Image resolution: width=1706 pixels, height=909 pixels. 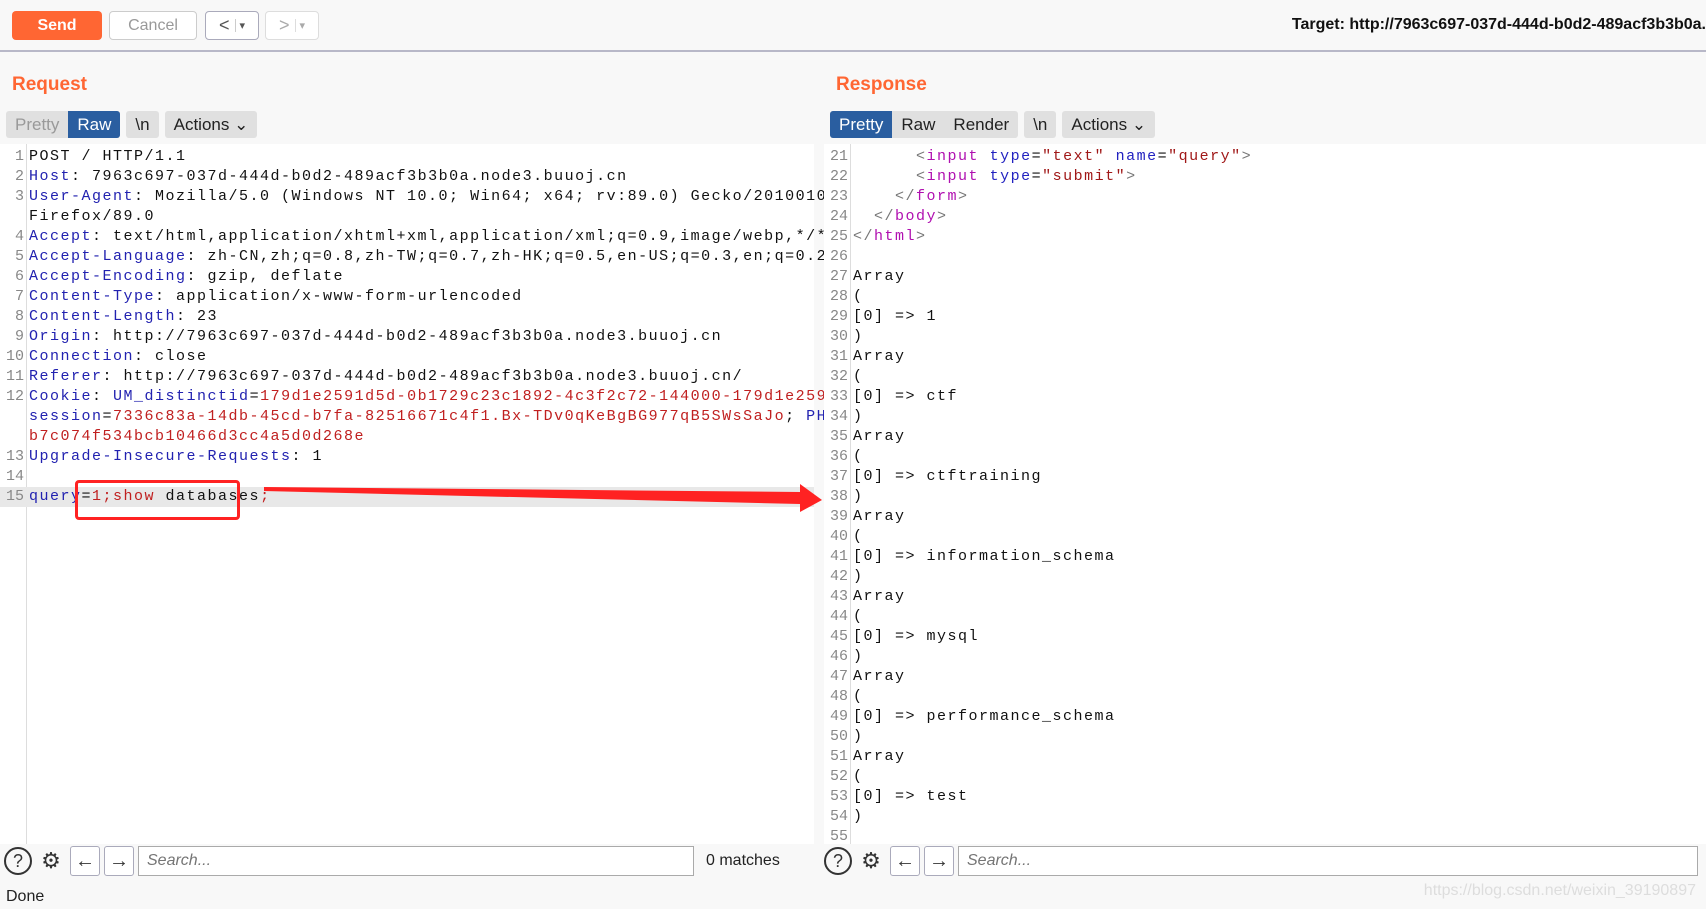 I want to click on code-token: UM_distinctid, so click(x=181, y=396).